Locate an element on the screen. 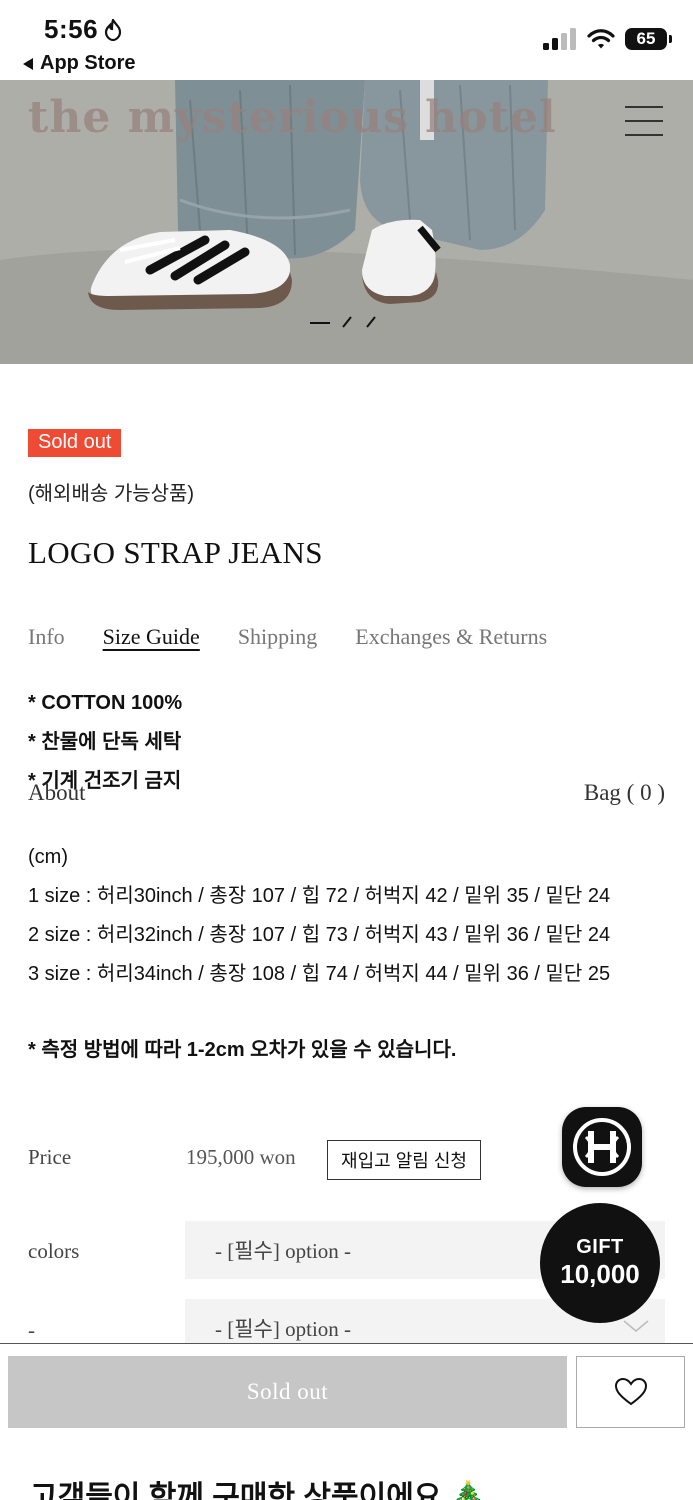 The image size is (693, 1500). battery-level: 65 is located at coordinates (646, 38).